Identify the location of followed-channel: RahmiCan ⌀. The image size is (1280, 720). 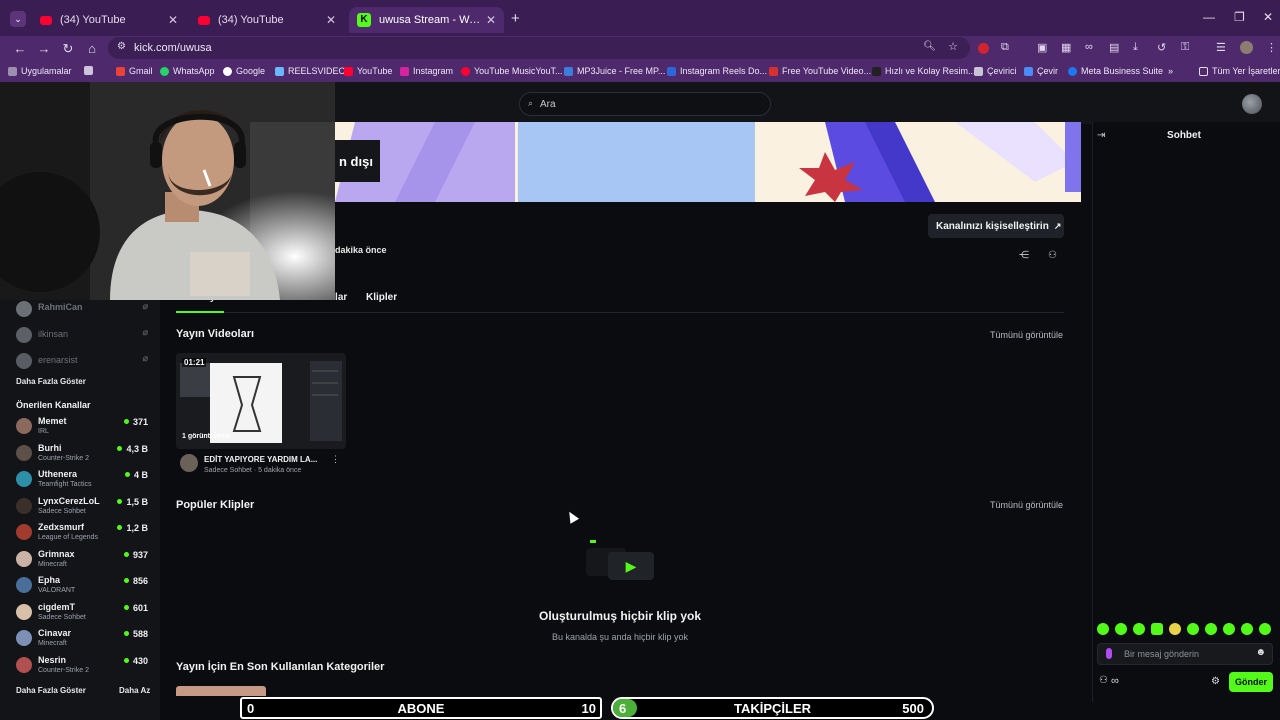
(84, 312).